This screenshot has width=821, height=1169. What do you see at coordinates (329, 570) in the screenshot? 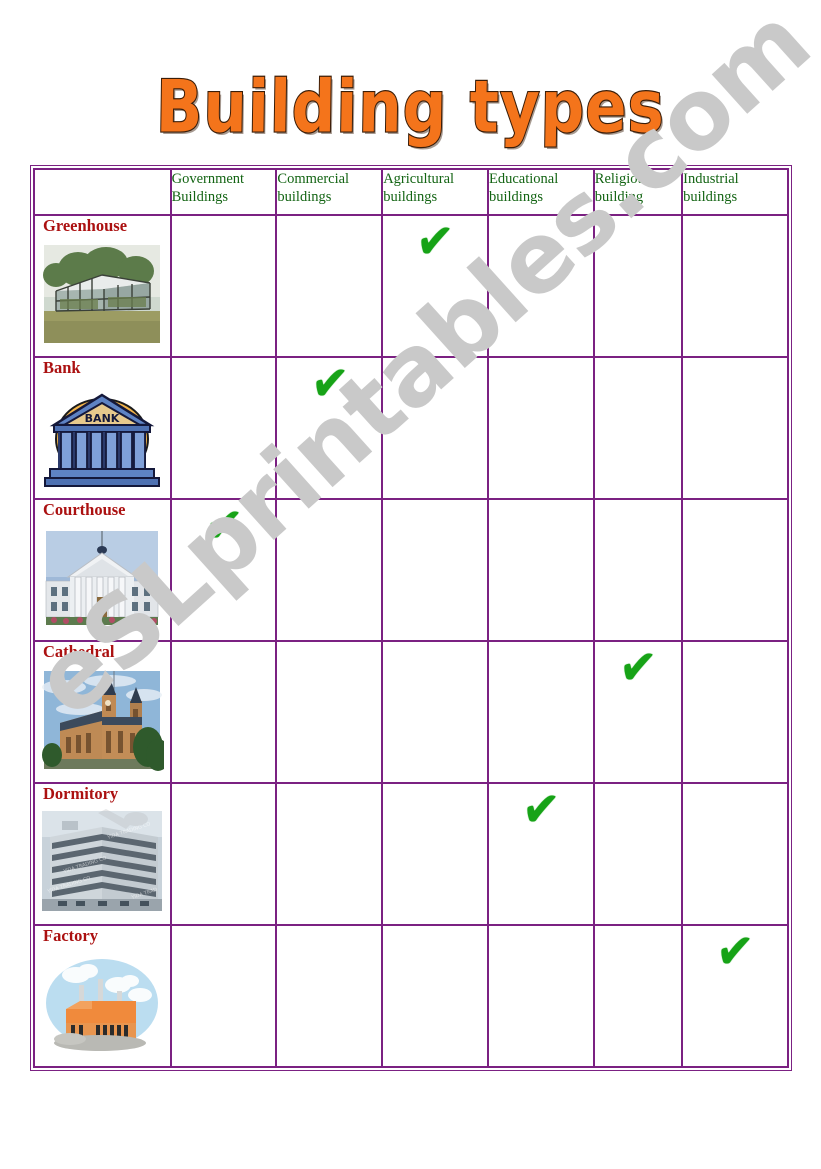
I see `cell-courthouse-commercial: ✔` at bounding box center [329, 570].